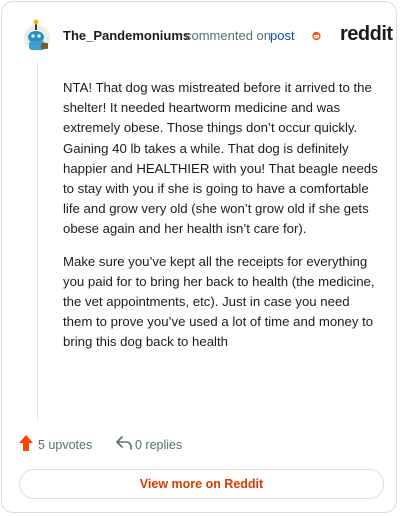 The width and height of the screenshot is (400, 516). Describe the element at coordinates (282, 35) in the screenshot. I see `post-link: post` at that location.